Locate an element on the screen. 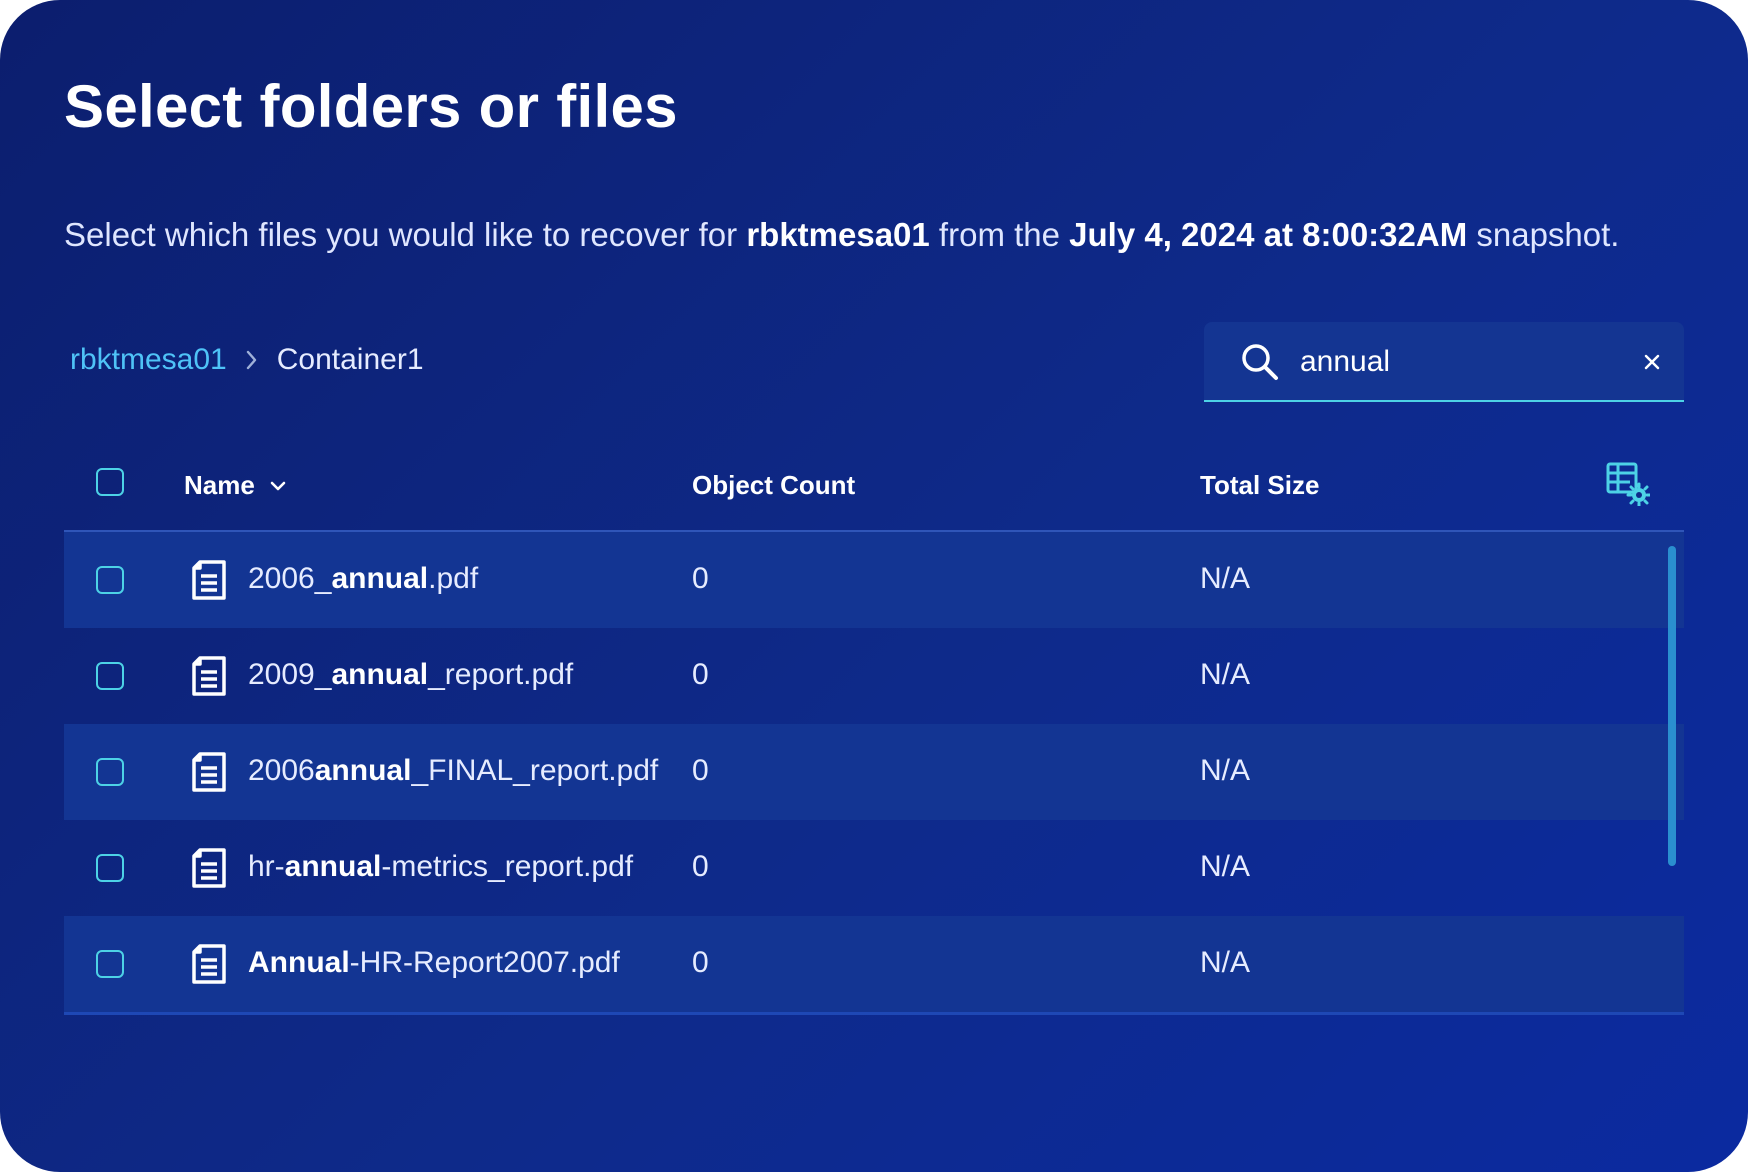 Image resolution: width=1748 pixels, height=1172 pixels. file-name: 2006annual_FINAL_report.pdf is located at coordinates (453, 771).